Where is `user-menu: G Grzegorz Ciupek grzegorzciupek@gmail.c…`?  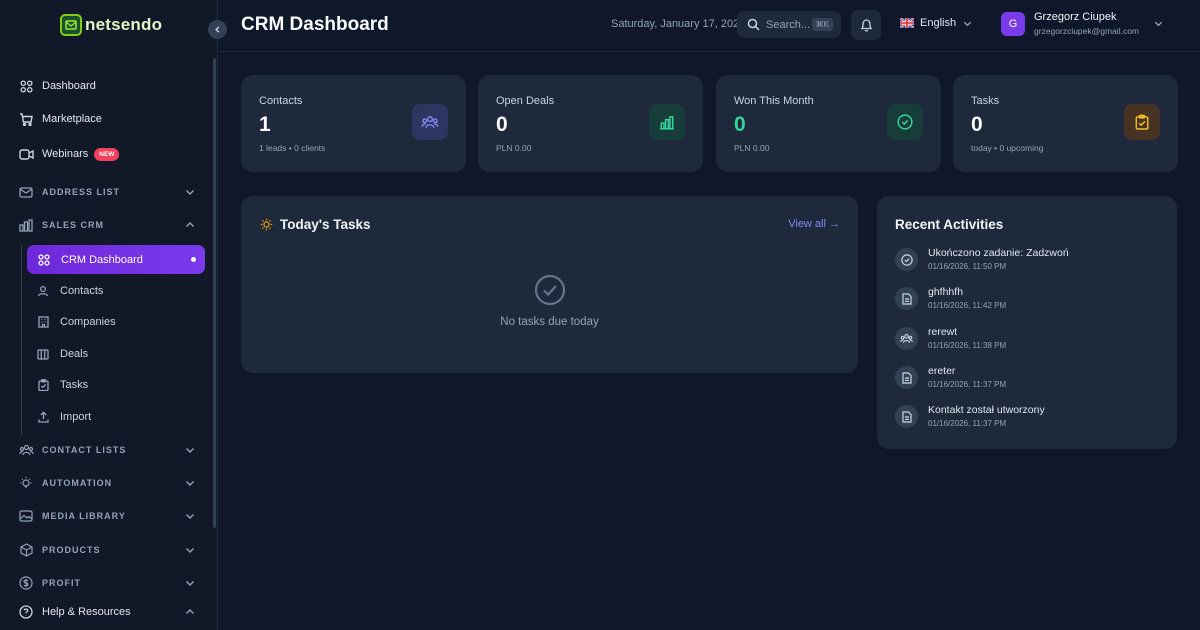 user-menu: G Grzegorz Ciupek grzegorzciupek@gmail.c… is located at coordinates (1082, 23).